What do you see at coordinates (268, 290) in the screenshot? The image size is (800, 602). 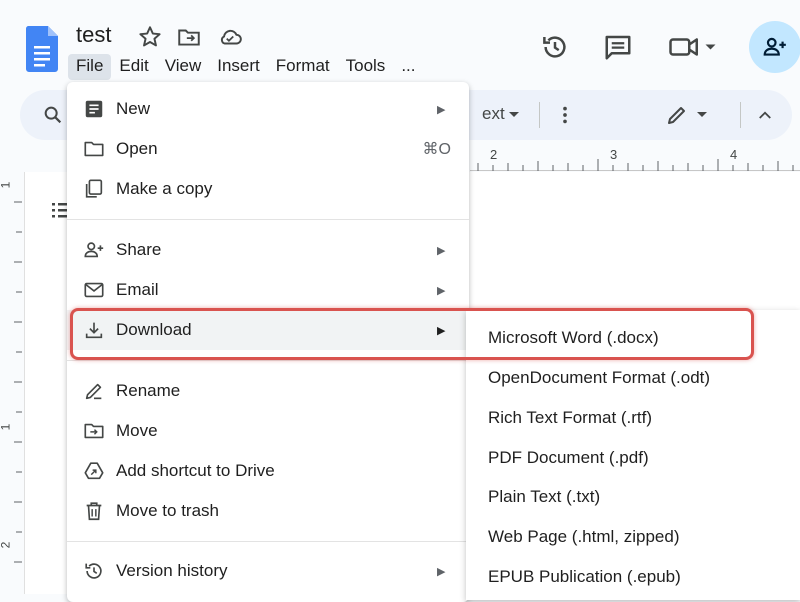 I see `menu-item-email: Email ▶` at bounding box center [268, 290].